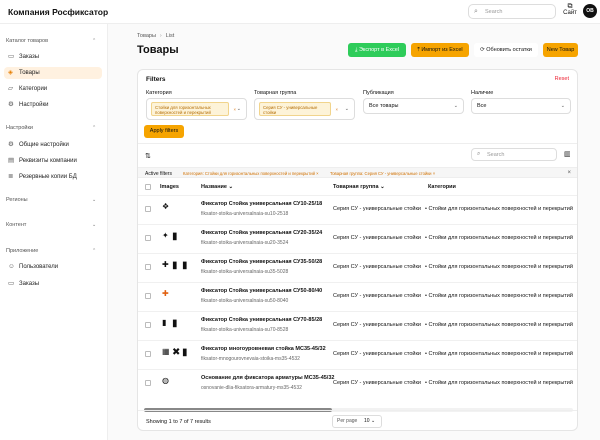 Image resolution: width=600 pixels, height=440 pixels. I want to click on per-page-label: Per page, so click(347, 421).